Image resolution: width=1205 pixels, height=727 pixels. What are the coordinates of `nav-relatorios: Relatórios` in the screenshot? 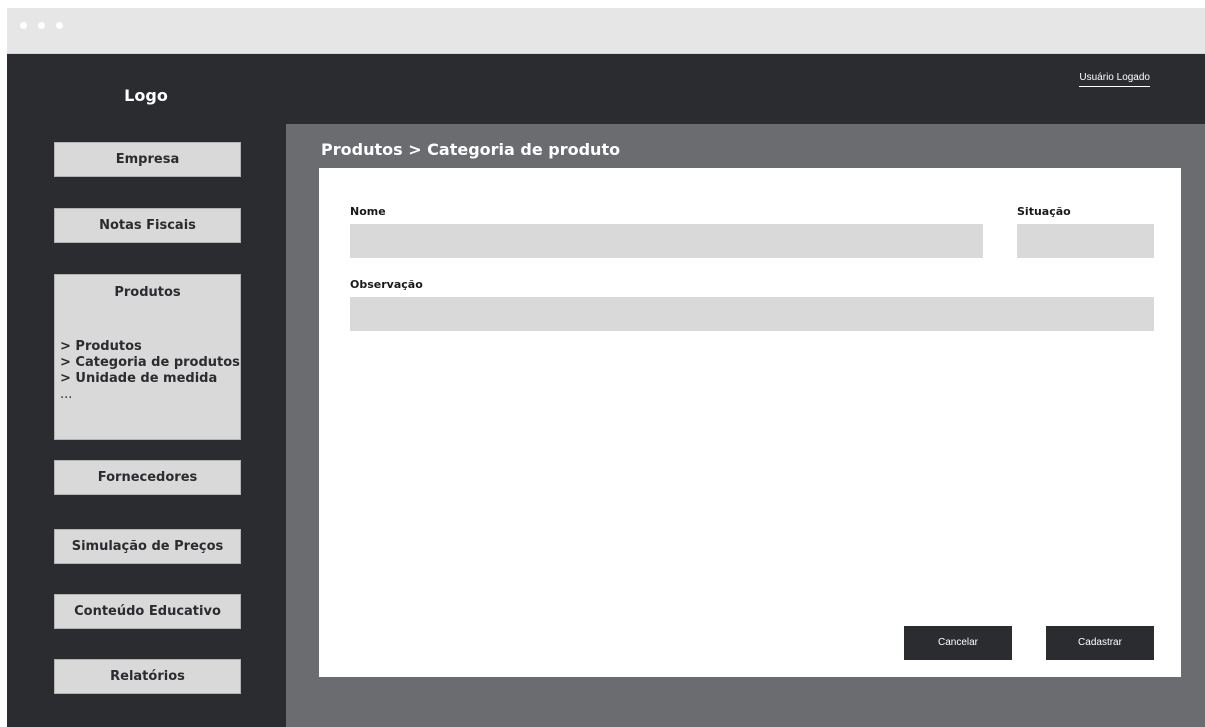 It's located at (147, 676).